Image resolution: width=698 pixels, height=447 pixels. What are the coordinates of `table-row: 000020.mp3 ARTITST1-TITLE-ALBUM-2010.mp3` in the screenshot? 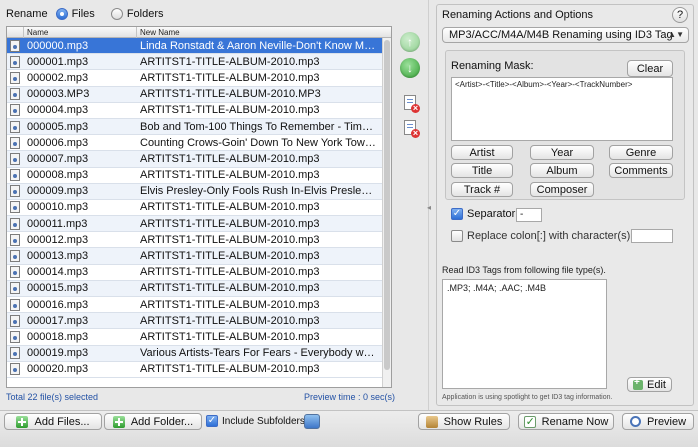 It's located at (194, 370).